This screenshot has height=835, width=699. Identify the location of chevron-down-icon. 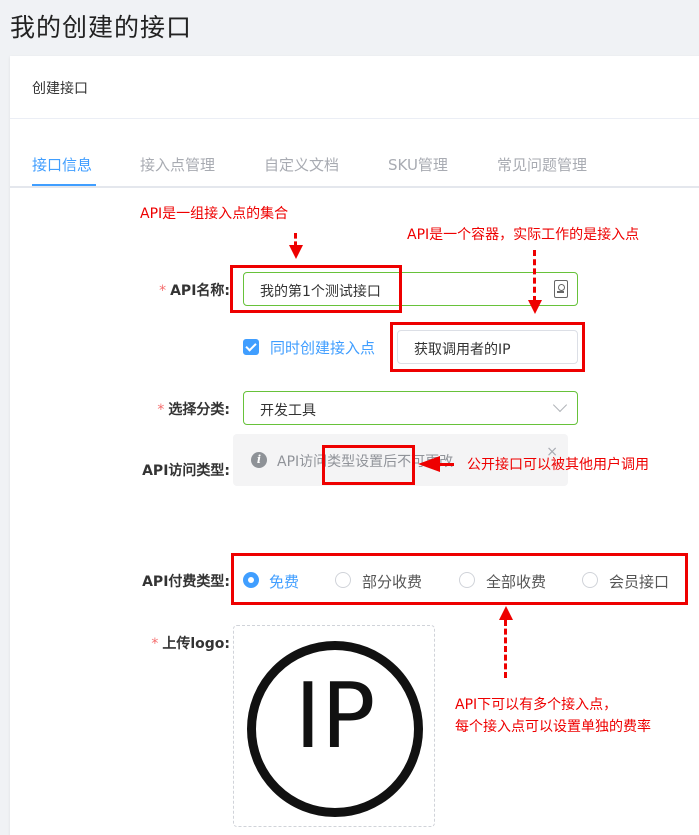
(560, 405).